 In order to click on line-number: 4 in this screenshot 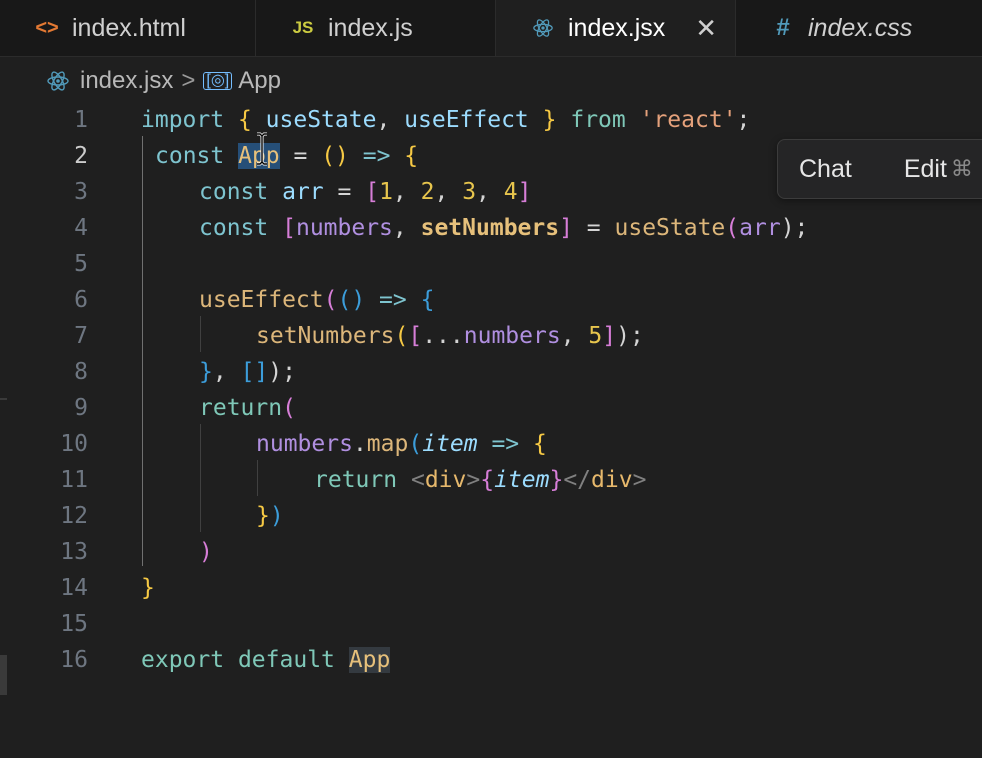, I will do `click(81, 228)`.